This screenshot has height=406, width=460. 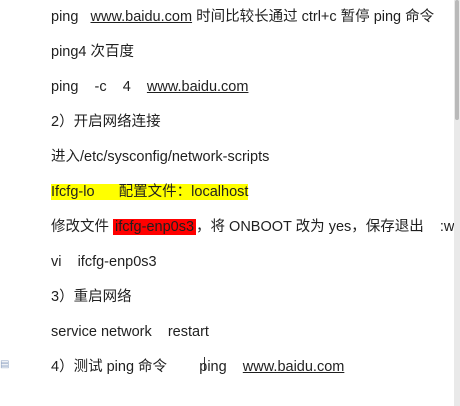 I want to click on line-ping4: ping4 次百度, so click(x=93, y=52).